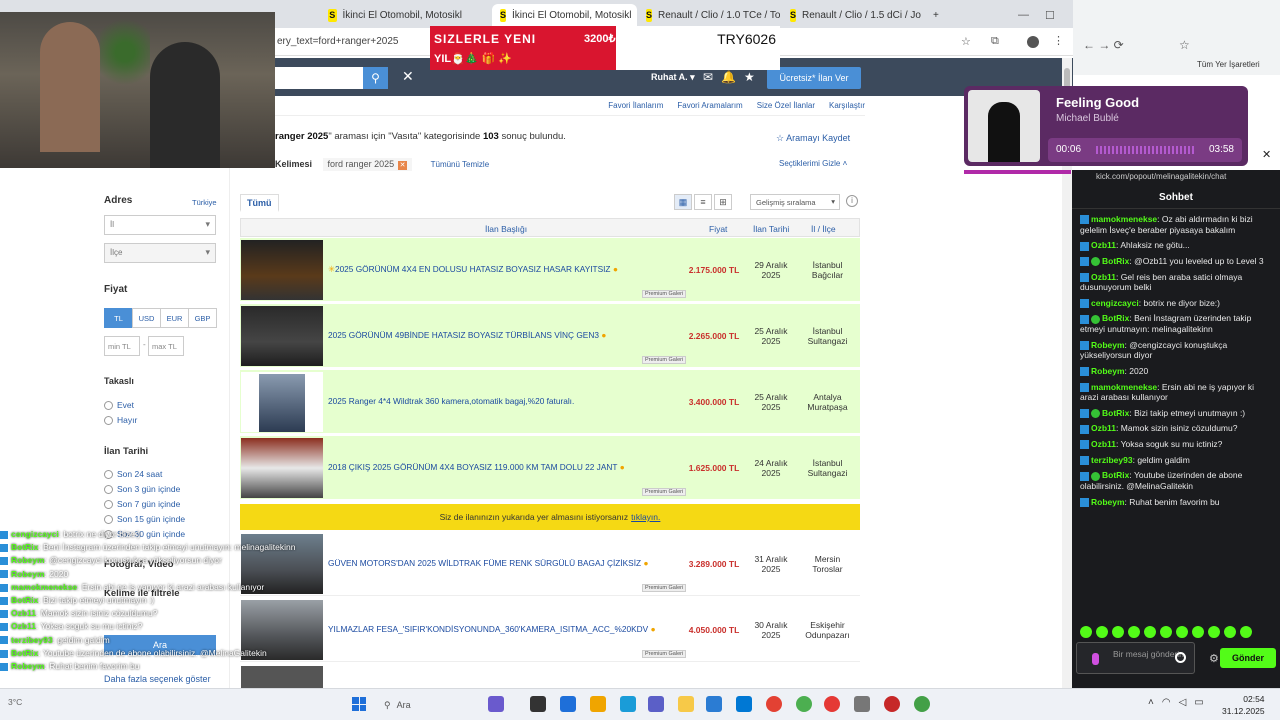  Describe the element at coordinates (1115, 303) in the screenshot. I see `chat-username: cengizcayci` at that location.